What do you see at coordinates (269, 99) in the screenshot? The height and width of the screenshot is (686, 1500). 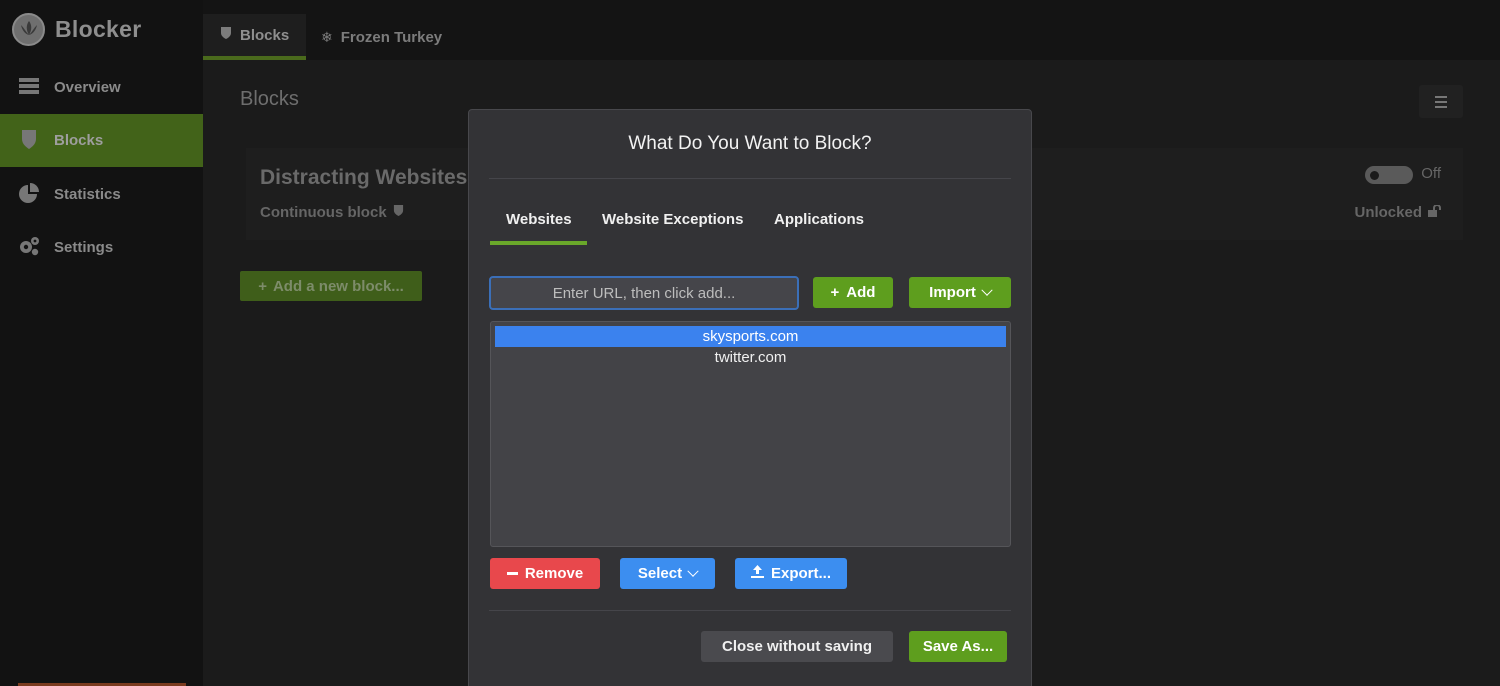 I see `page-title: Blocks` at bounding box center [269, 99].